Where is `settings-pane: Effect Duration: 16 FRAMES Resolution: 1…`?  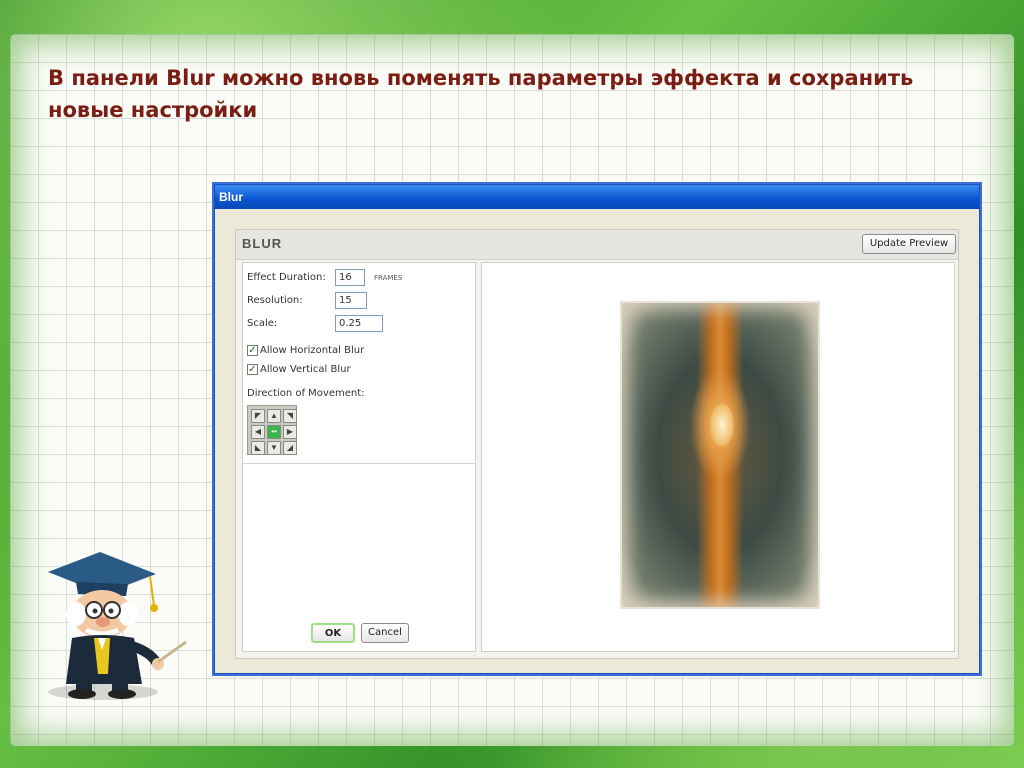
settings-pane: Effect Duration: 16 FRAMES Resolution: 1… is located at coordinates (359, 457).